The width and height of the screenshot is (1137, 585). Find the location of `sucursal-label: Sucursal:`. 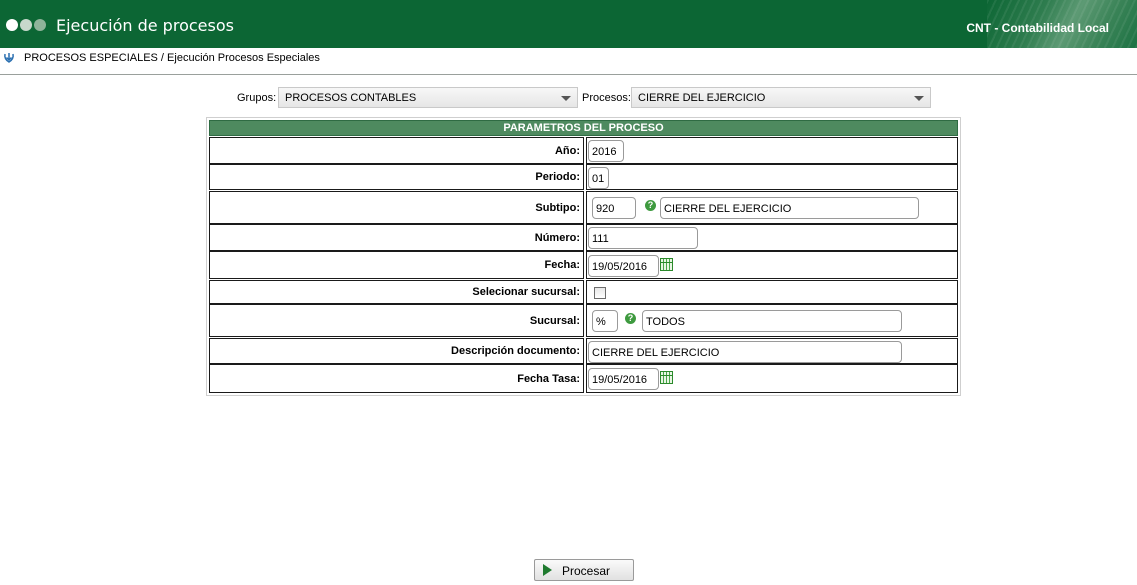

sucursal-label: Sucursal: is located at coordinates (396, 320).